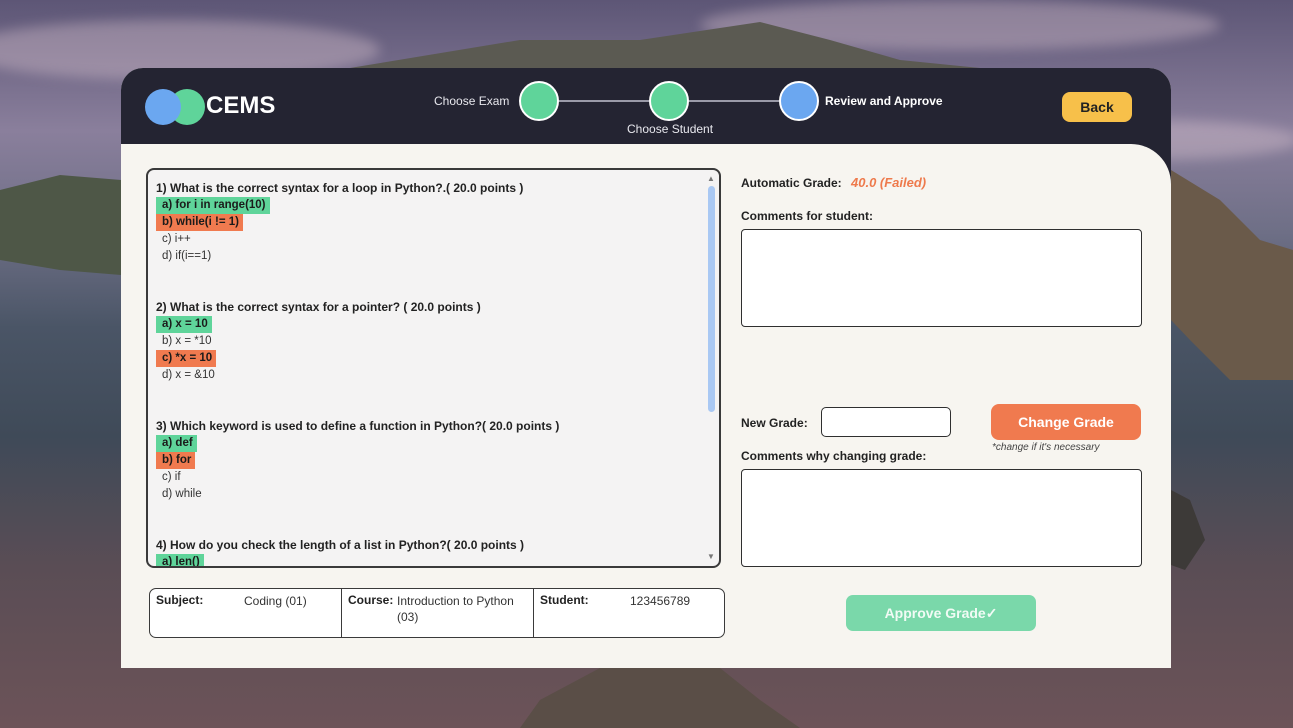  I want to click on new-grade-label: New Grade:, so click(774, 423).